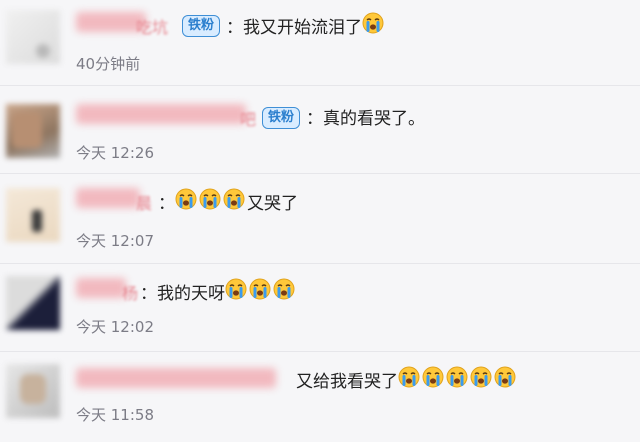 This screenshot has width=640, height=442. Describe the element at coordinates (302, 28) in the screenshot. I see `comment-body: 我又开始流泪了` at that location.